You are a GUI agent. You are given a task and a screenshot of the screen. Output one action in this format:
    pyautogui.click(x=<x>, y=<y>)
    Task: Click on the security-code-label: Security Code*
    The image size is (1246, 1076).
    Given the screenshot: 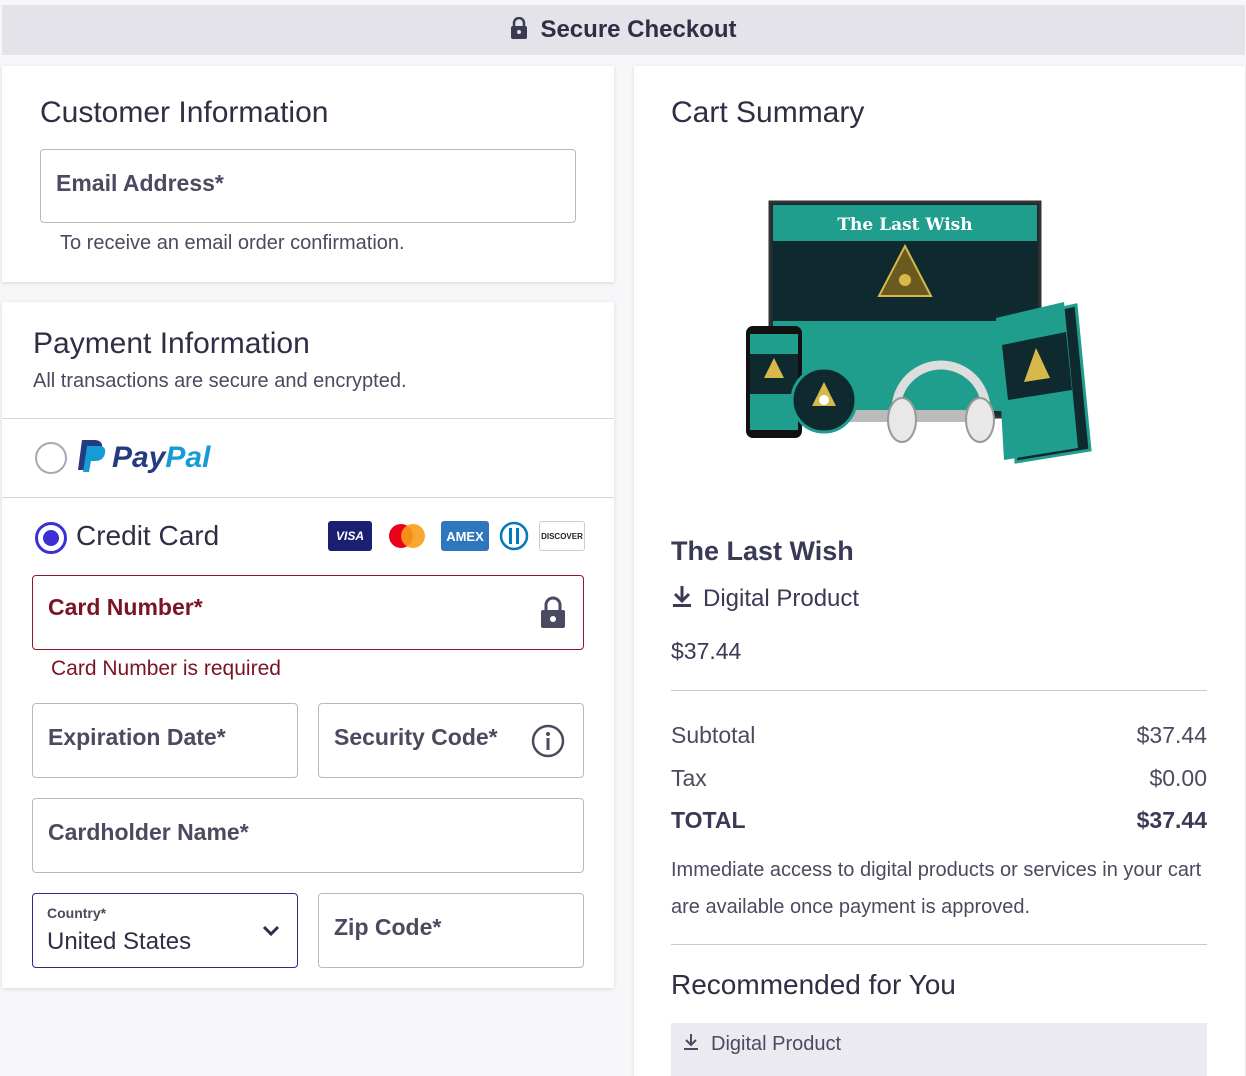 What is the action you would take?
    pyautogui.click(x=416, y=737)
    